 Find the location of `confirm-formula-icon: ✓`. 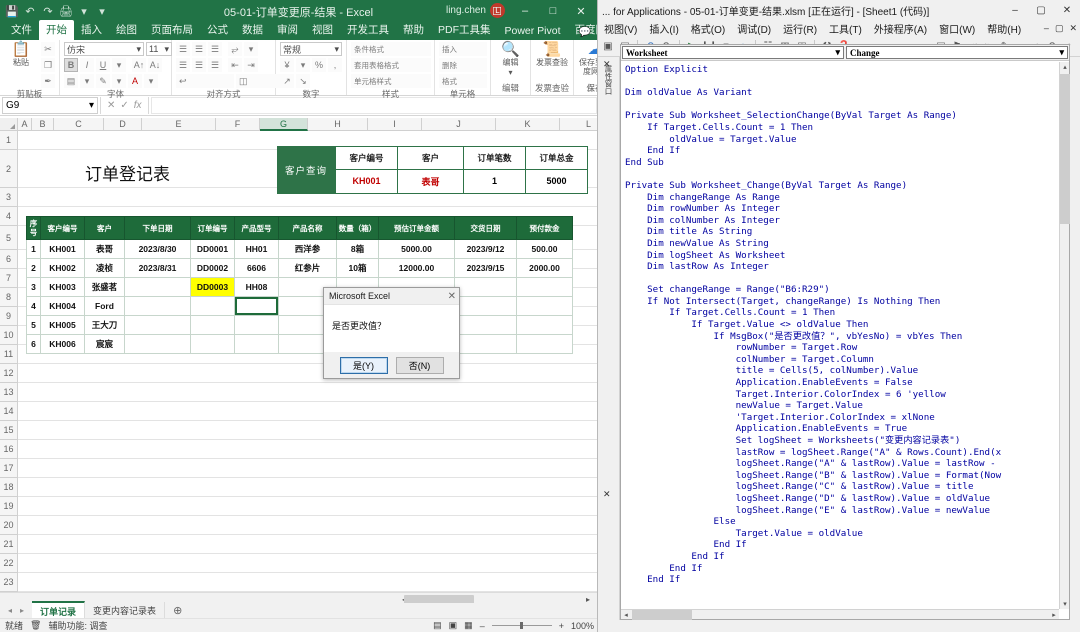

confirm-formula-icon: ✓ is located at coordinates (124, 105).